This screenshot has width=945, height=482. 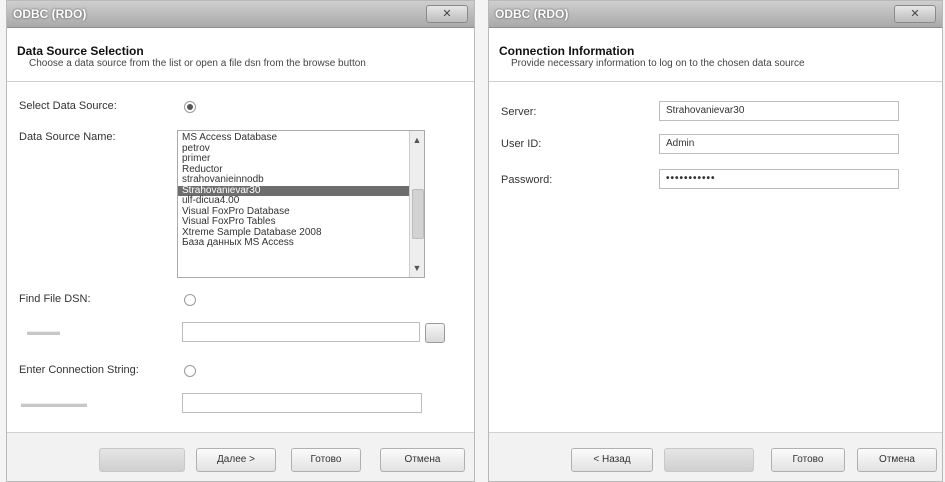 I want to click on scroll-down-icon: ▼, so click(x=417, y=268).